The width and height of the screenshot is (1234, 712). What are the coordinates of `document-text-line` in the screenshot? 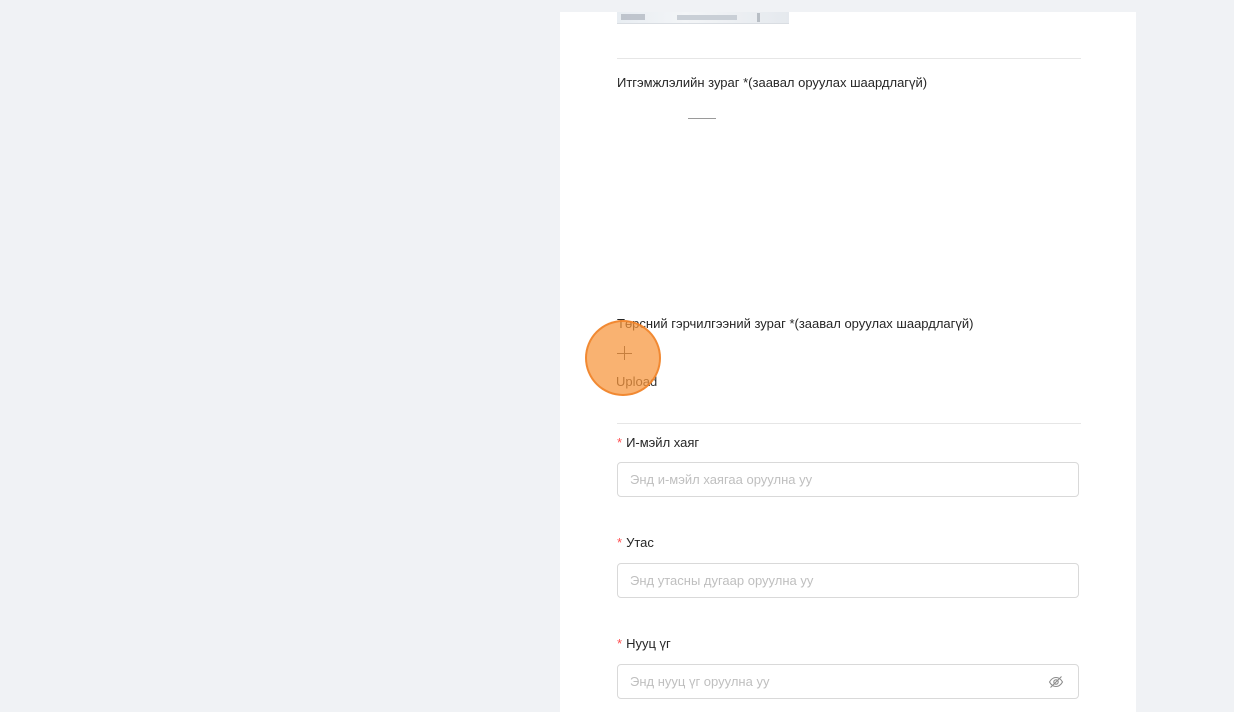 It's located at (702, 118).